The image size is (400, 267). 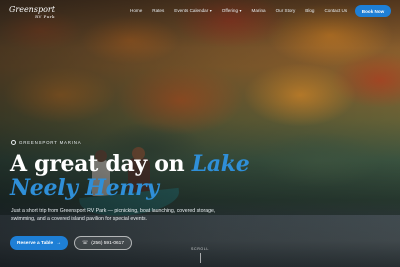 What do you see at coordinates (373, 11) in the screenshot?
I see `book-now-button: Book Now` at bounding box center [373, 11].